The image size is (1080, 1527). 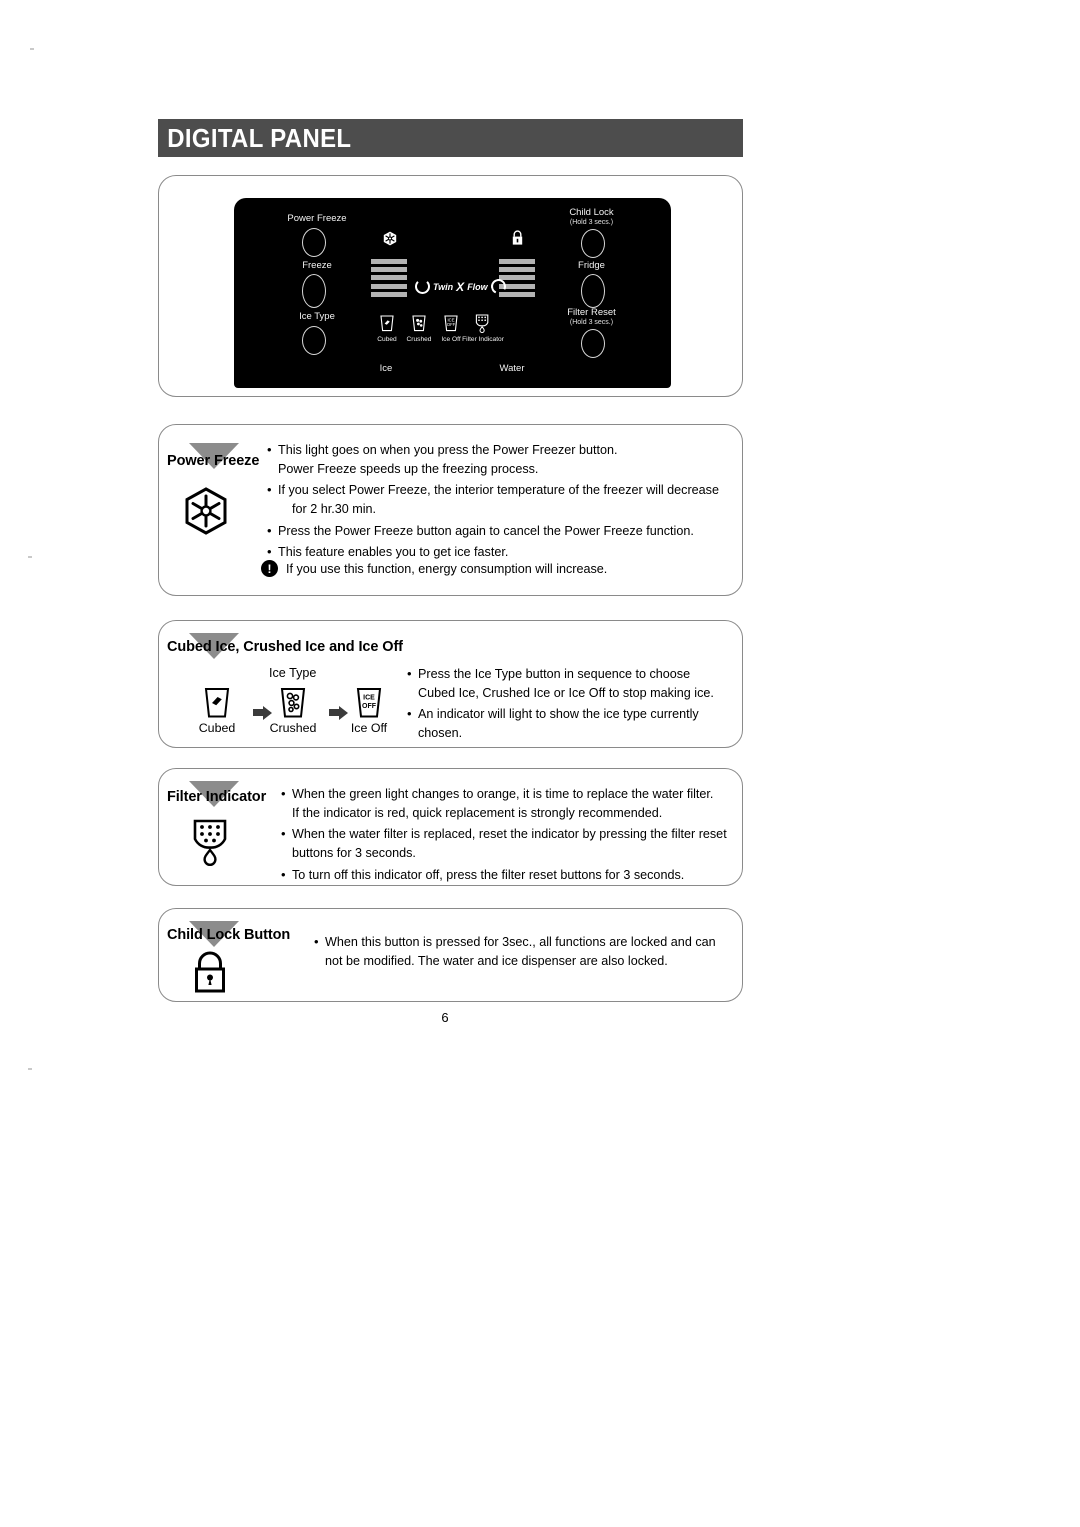 I want to click on ice-type-flow: Cubed Crushed ICE OFF Ice Off, so click(x=293, y=711).